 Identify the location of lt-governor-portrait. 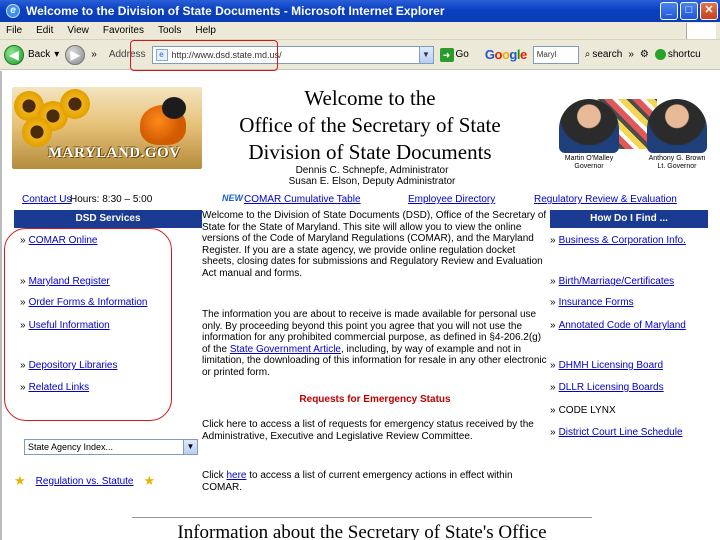
(677, 126).